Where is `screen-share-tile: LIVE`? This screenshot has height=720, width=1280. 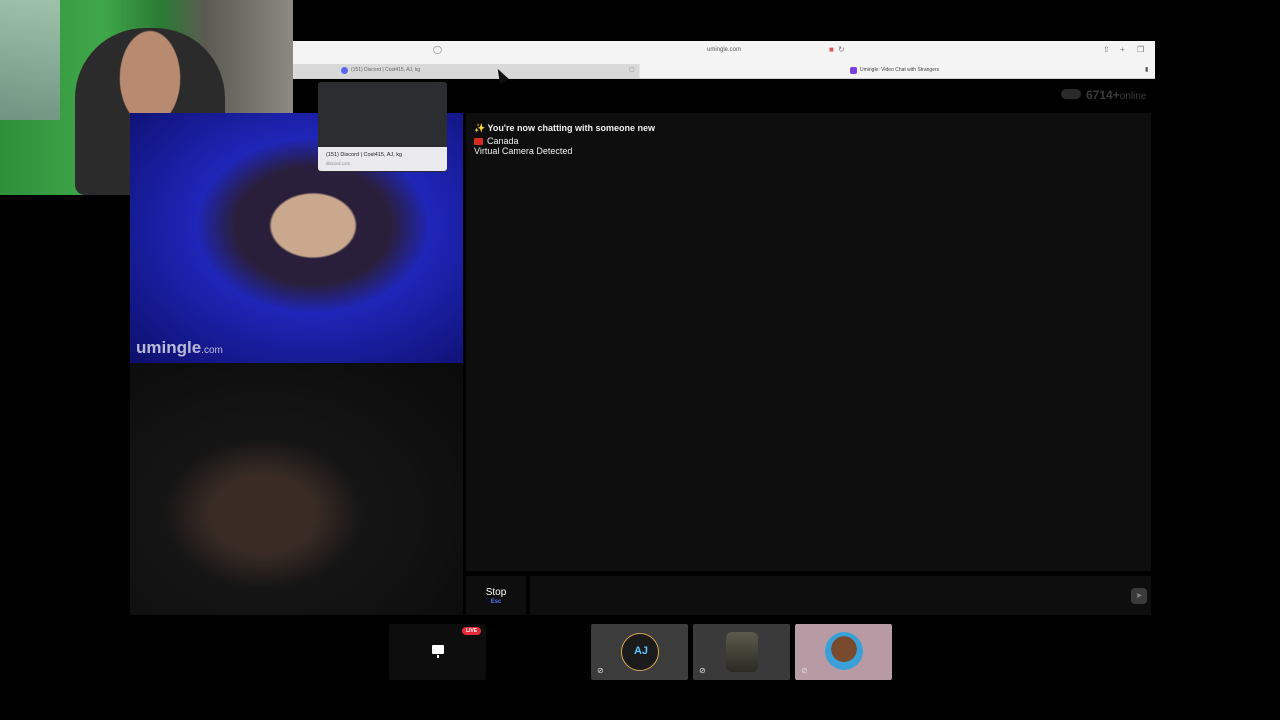 screen-share-tile: LIVE is located at coordinates (437, 652).